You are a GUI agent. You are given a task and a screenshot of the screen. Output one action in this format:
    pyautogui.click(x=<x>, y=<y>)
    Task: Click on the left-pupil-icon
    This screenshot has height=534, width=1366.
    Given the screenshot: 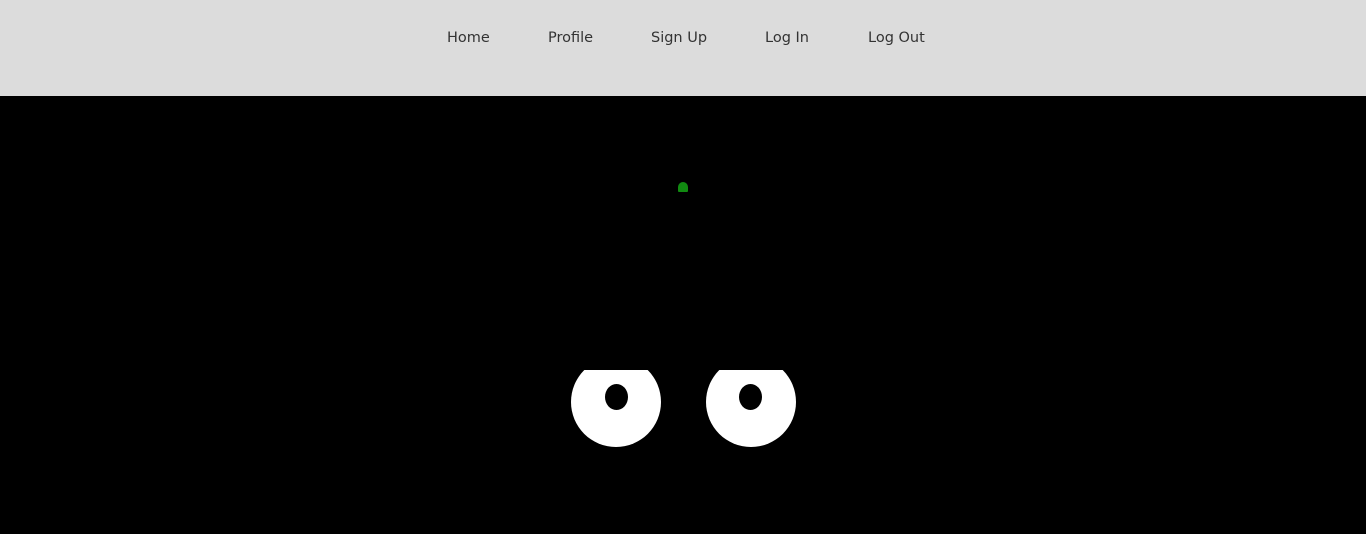 What is the action you would take?
    pyautogui.click(x=616, y=397)
    